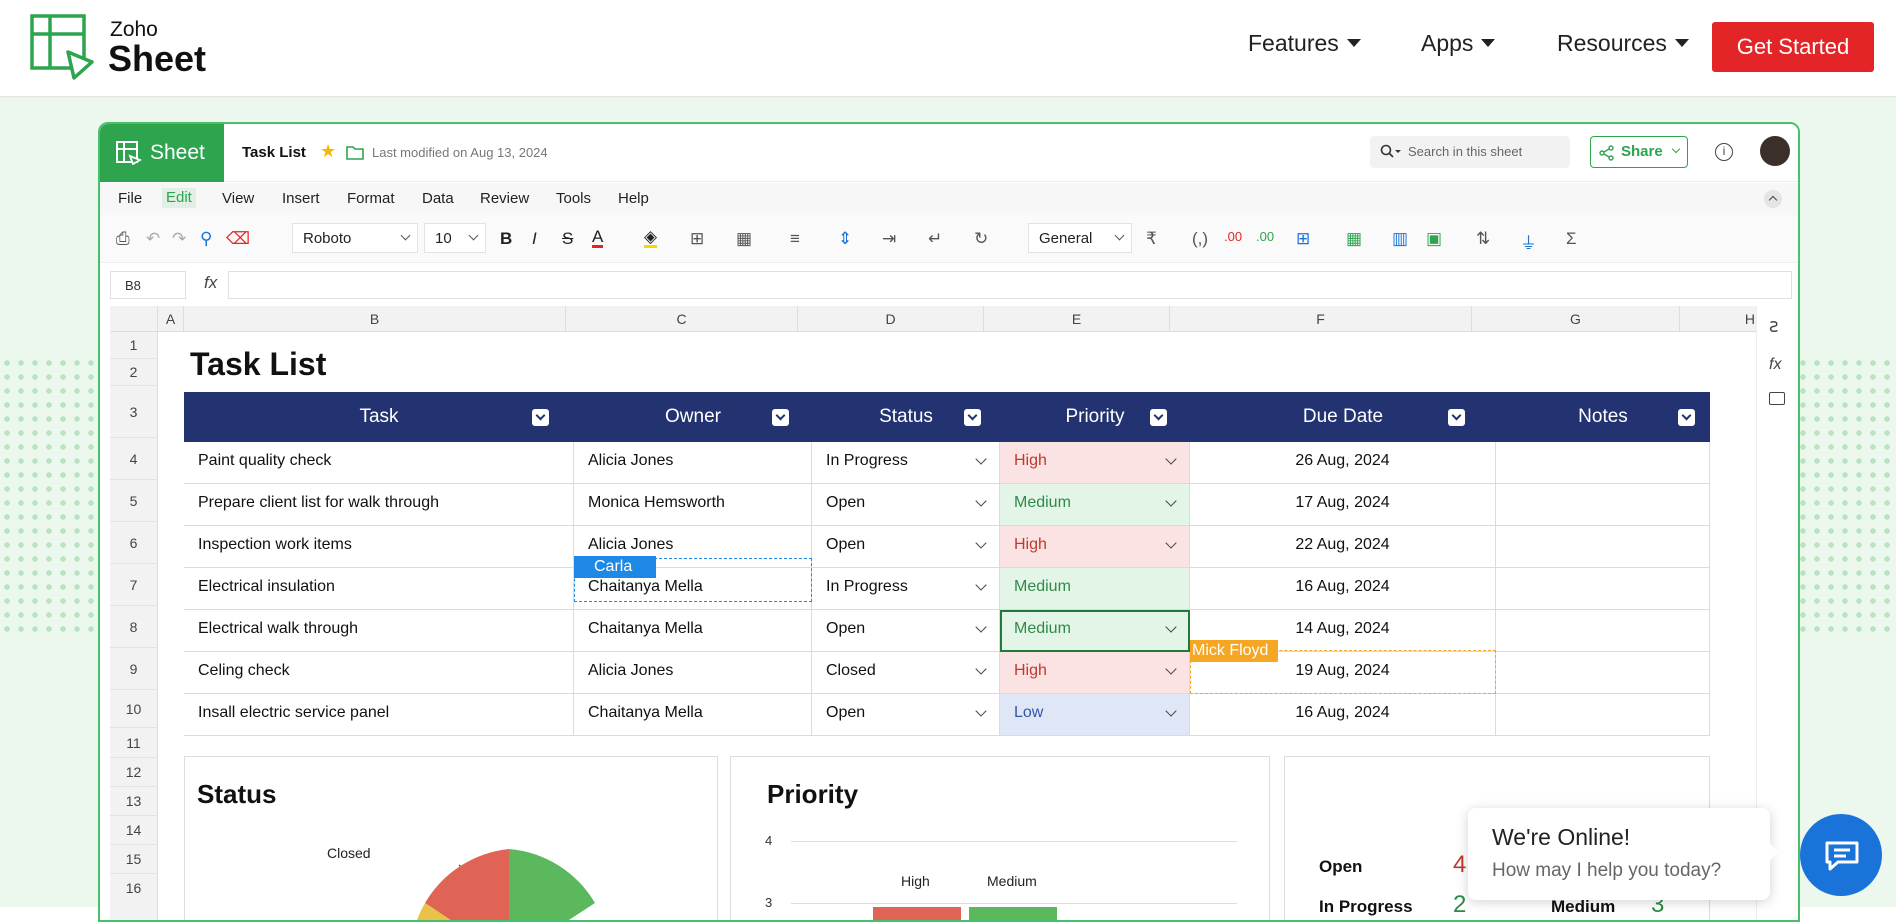 This screenshot has width=1896, height=922. Describe the element at coordinates (379, 463) in the screenshot. I see `cell-task: Paint quality check` at that location.